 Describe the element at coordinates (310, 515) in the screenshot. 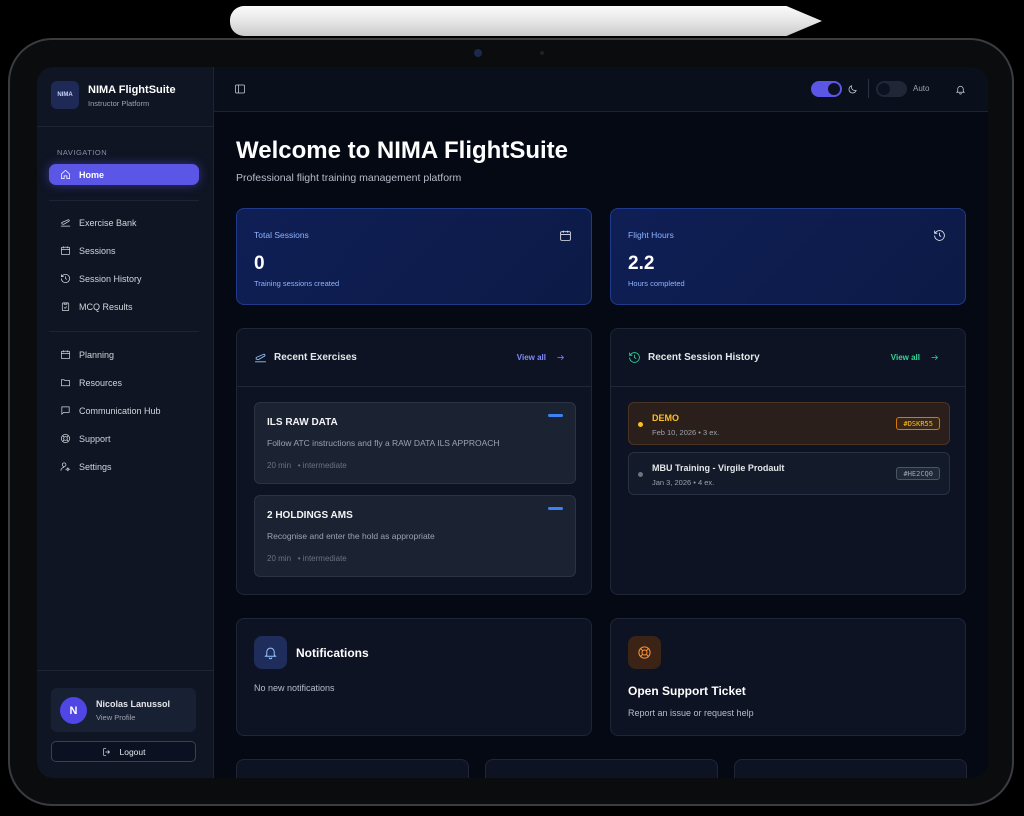

I see `exercise-title: 2 HOLDINGS AMS` at that location.